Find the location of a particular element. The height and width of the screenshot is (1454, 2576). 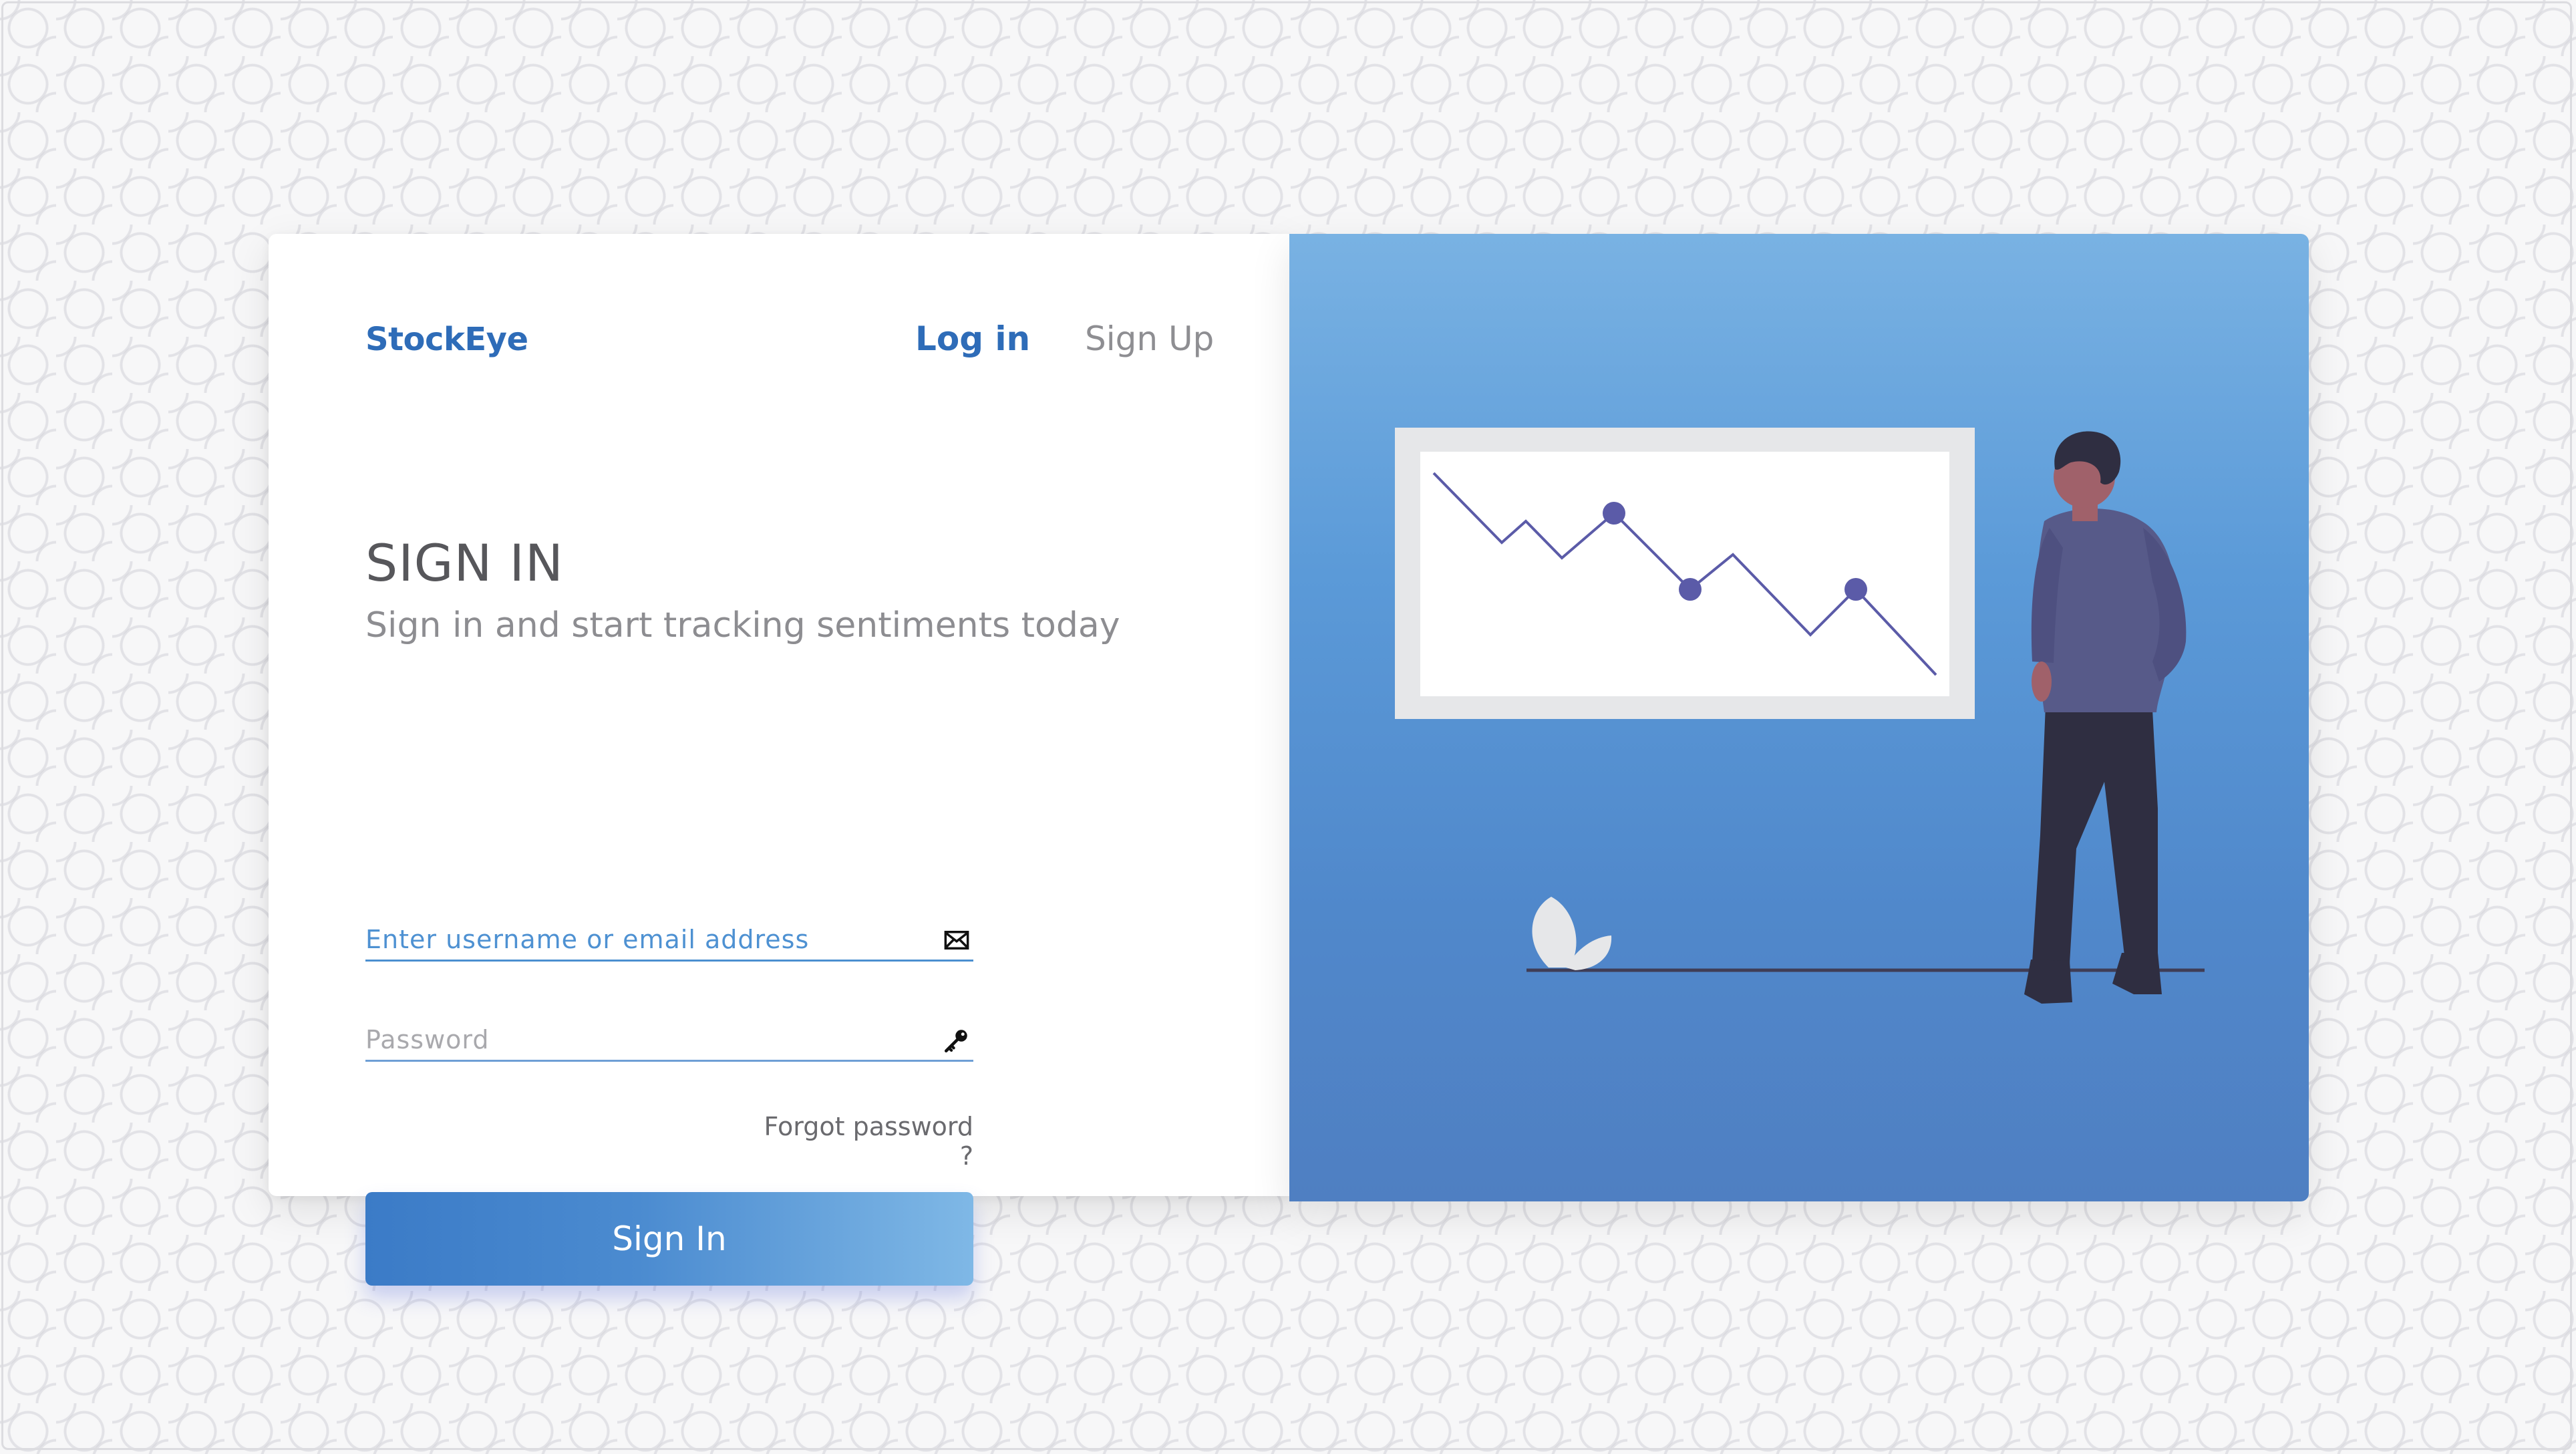

nav-login-link: Log in is located at coordinates (972, 338).